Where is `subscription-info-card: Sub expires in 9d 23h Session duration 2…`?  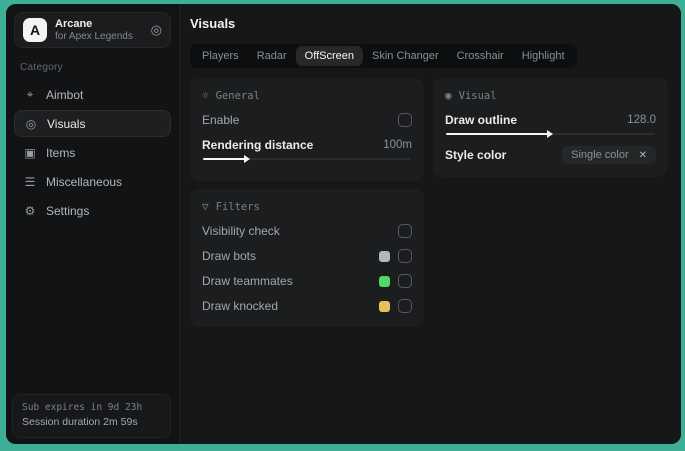 subscription-info-card: Sub expires in 9d 23h Session duration 2… is located at coordinates (91, 416).